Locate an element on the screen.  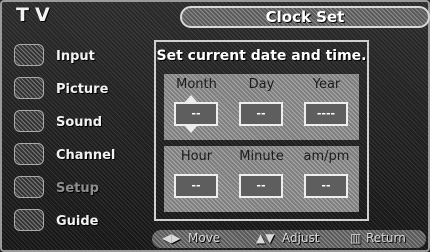
return-icon: ▥ is located at coordinates (356, 238).